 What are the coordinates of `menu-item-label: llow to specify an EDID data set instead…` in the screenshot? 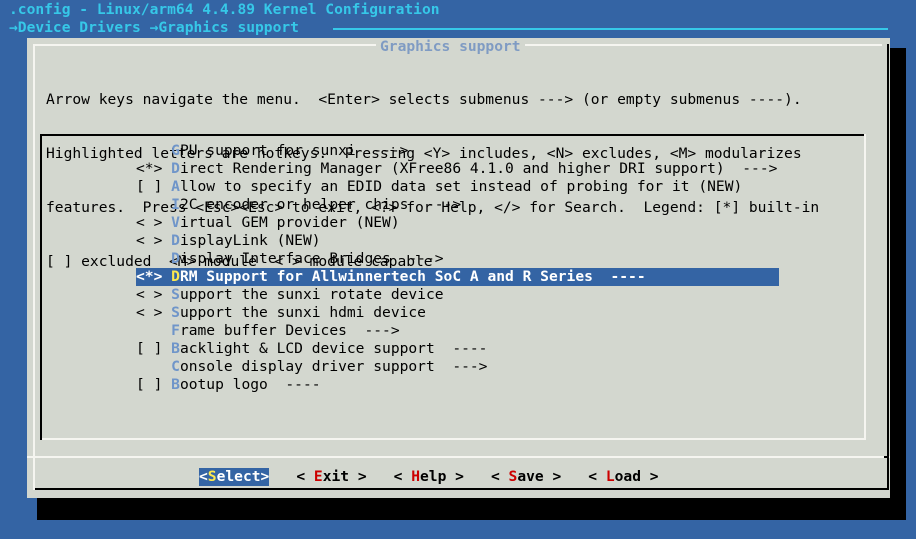 It's located at (461, 186).